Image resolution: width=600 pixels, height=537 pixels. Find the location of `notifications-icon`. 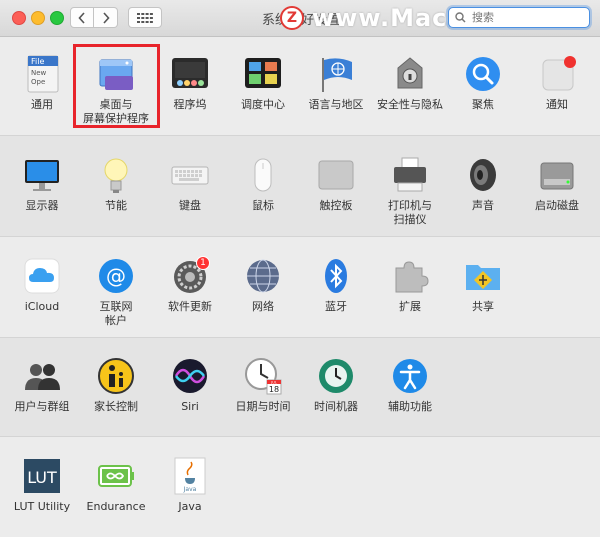

notifications-icon is located at coordinates (557, 74).